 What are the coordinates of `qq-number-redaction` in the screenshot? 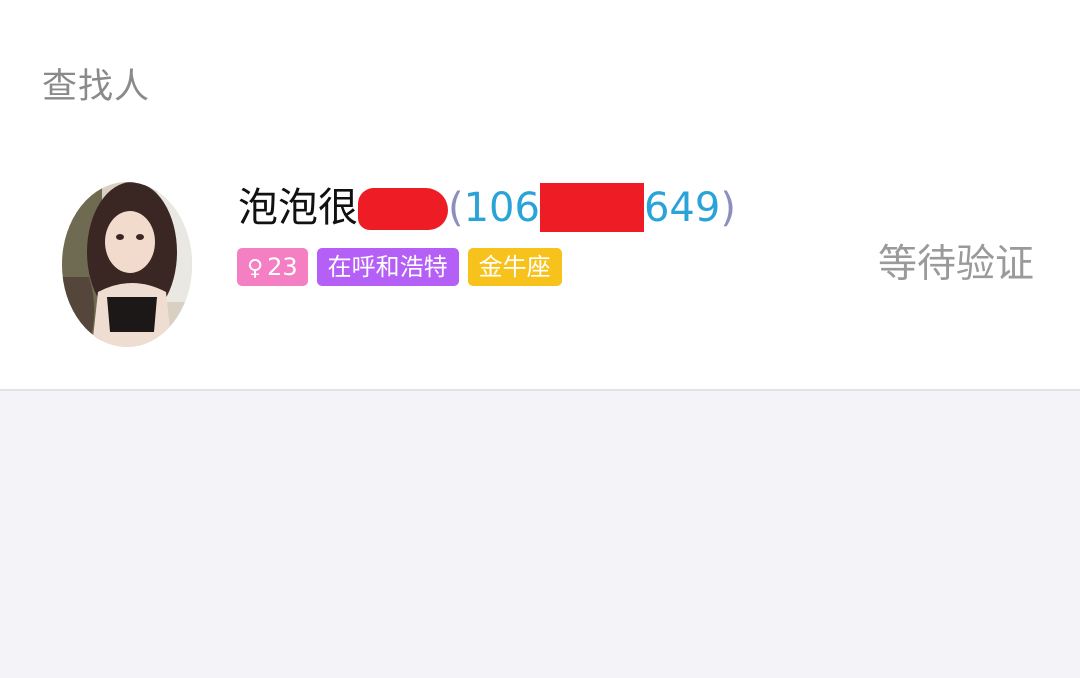 It's located at (591, 207).